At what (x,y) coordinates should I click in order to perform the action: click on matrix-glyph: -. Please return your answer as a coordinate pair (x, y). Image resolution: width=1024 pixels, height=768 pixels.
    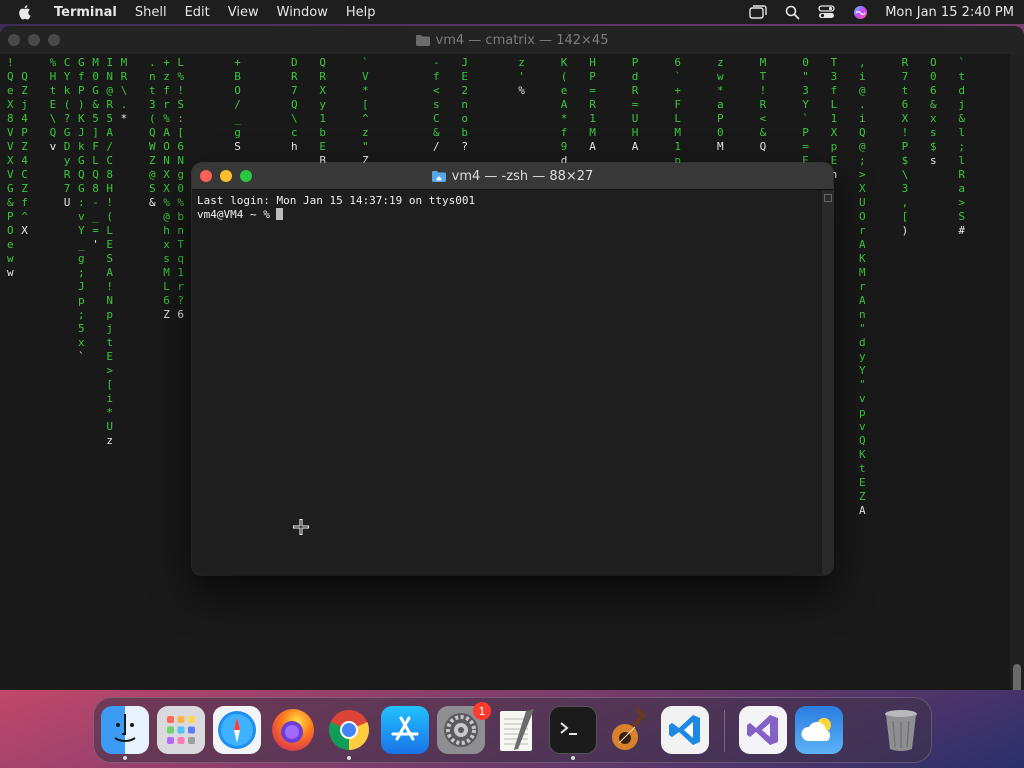
    Looking at the image, I should click on (95, 202).